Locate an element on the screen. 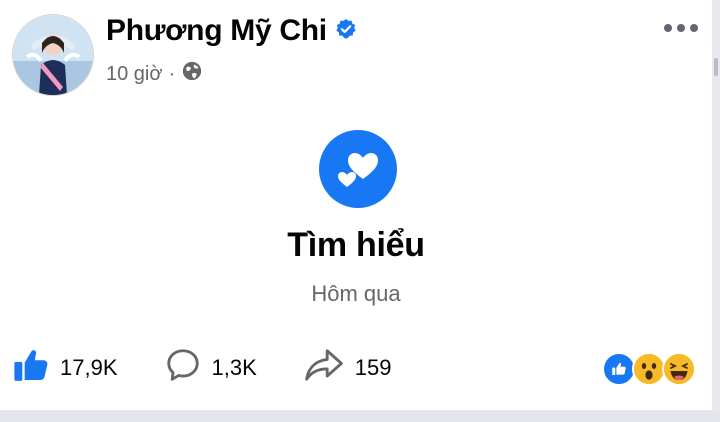 The image size is (720, 422). author-name: Phương Mỹ Chi is located at coordinates (216, 31).